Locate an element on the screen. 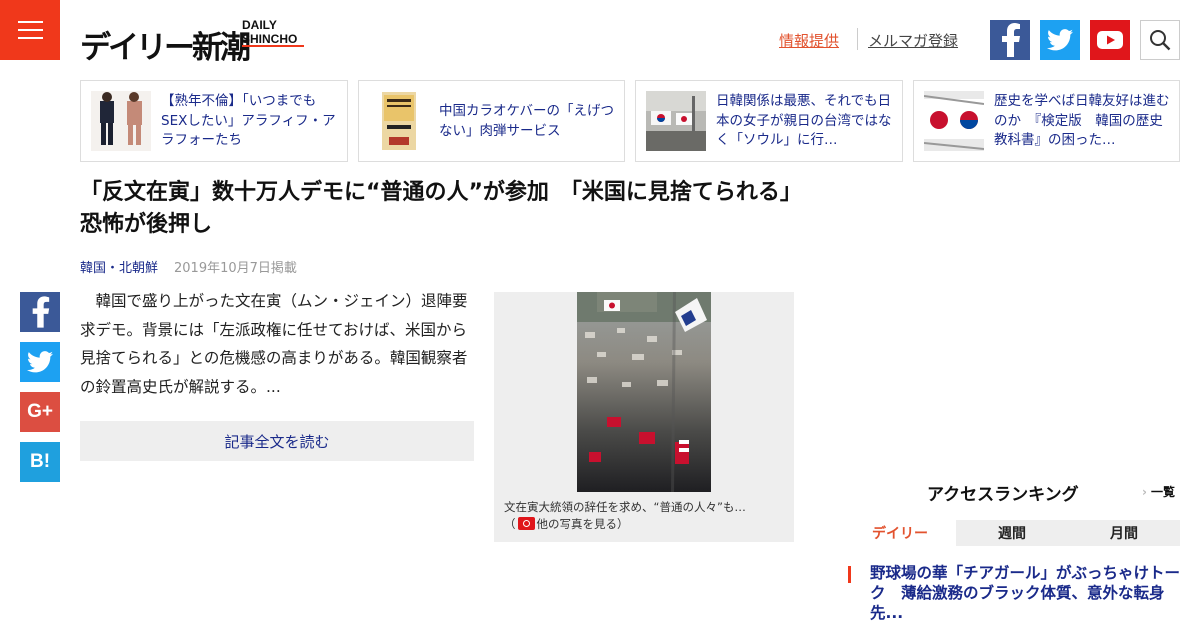  facebook-share-button is located at coordinates (40, 312).